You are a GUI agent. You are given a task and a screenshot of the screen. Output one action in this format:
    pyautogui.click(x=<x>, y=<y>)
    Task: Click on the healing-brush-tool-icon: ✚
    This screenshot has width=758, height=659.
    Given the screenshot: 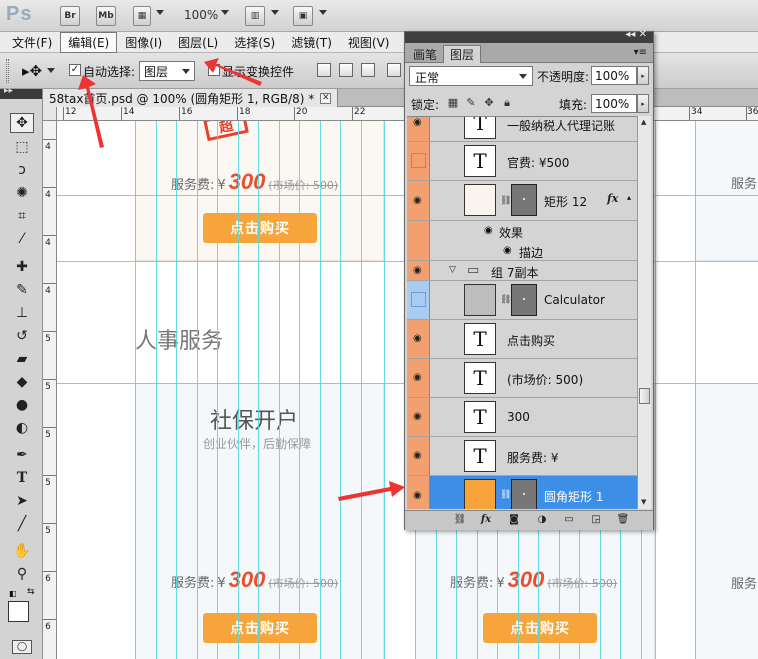 What is the action you would take?
    pyautogui.click(x=22, y=267)
    